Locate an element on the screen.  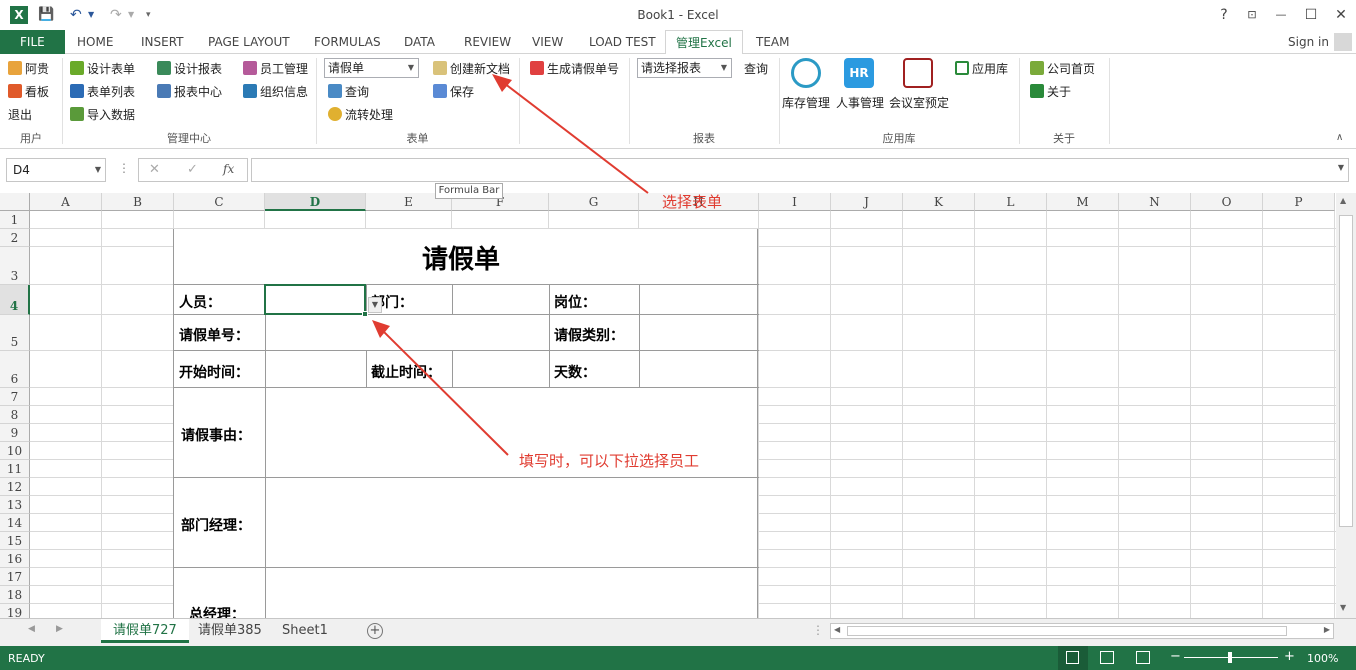
tab-home: HOME is located at coordinates (95, 42).